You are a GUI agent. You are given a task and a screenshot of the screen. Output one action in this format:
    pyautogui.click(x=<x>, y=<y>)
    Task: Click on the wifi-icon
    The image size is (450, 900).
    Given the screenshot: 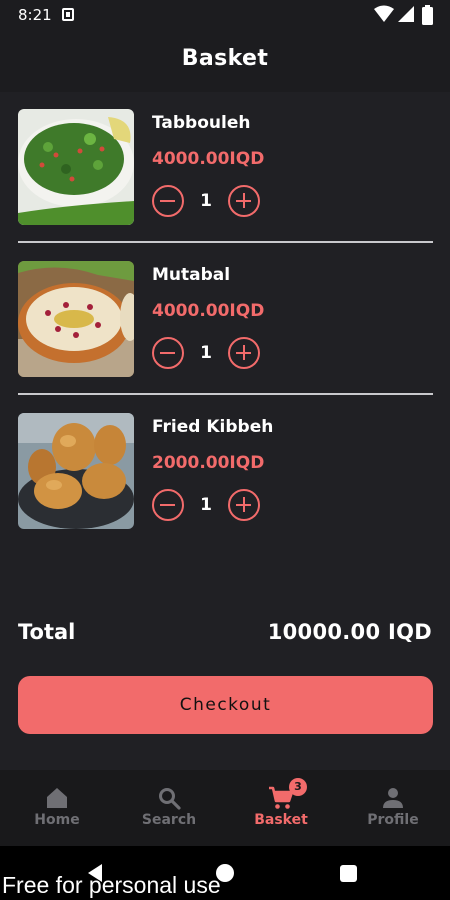 What is the action you would take?
    pyautogui.click(x=384, y=13)
    